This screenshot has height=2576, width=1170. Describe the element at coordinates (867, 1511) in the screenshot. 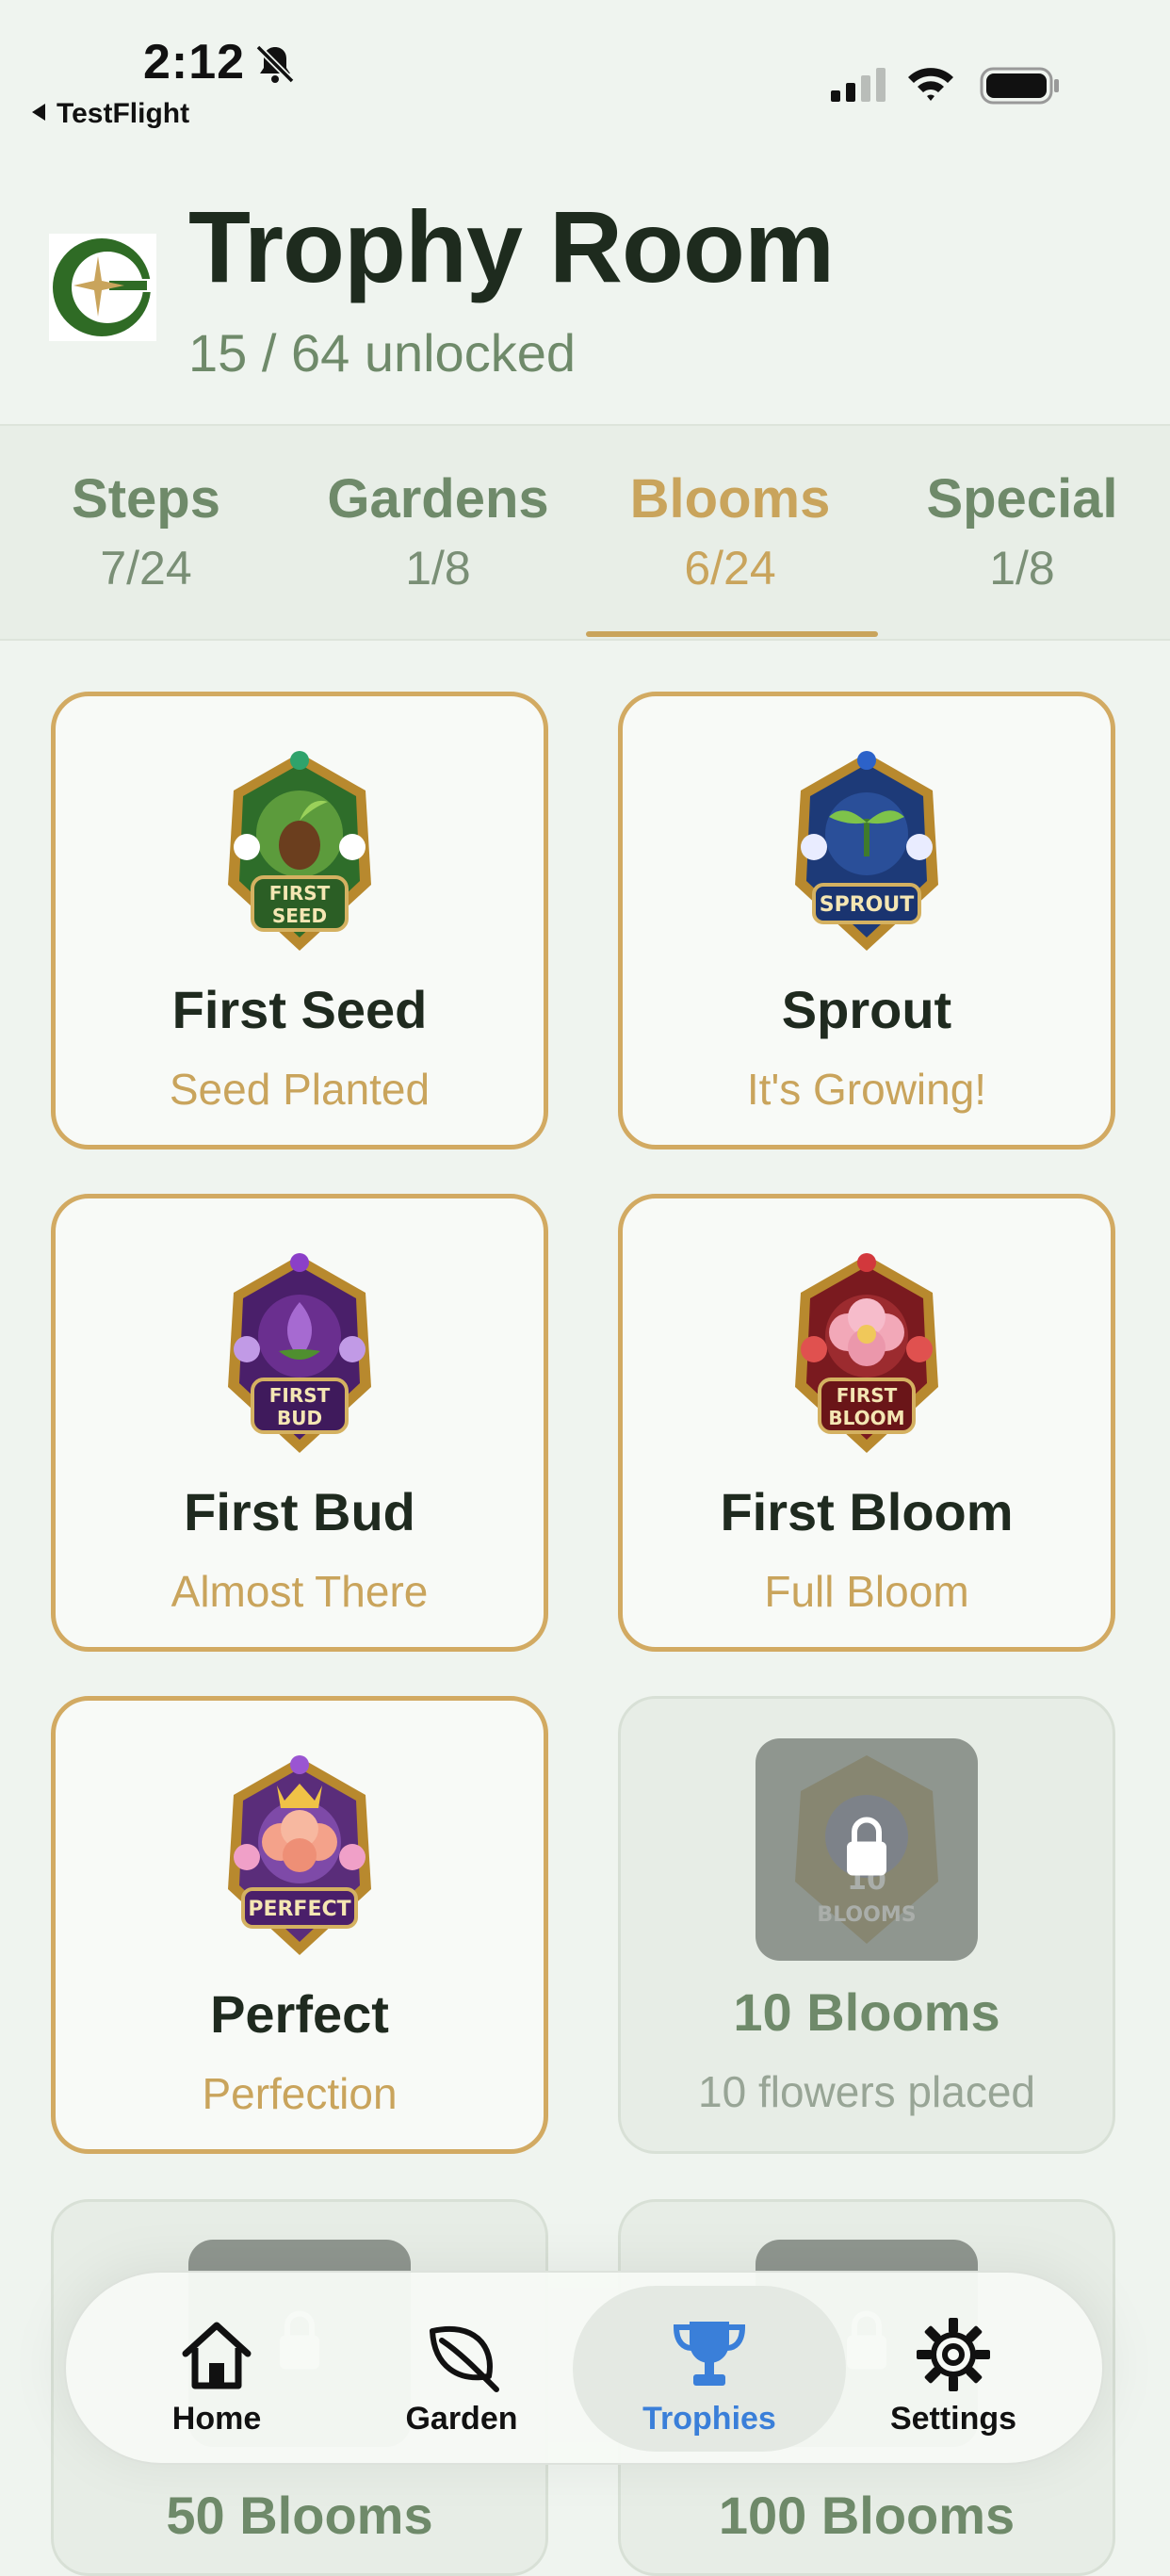

I see `trophy-title: First Bloom` at that location.